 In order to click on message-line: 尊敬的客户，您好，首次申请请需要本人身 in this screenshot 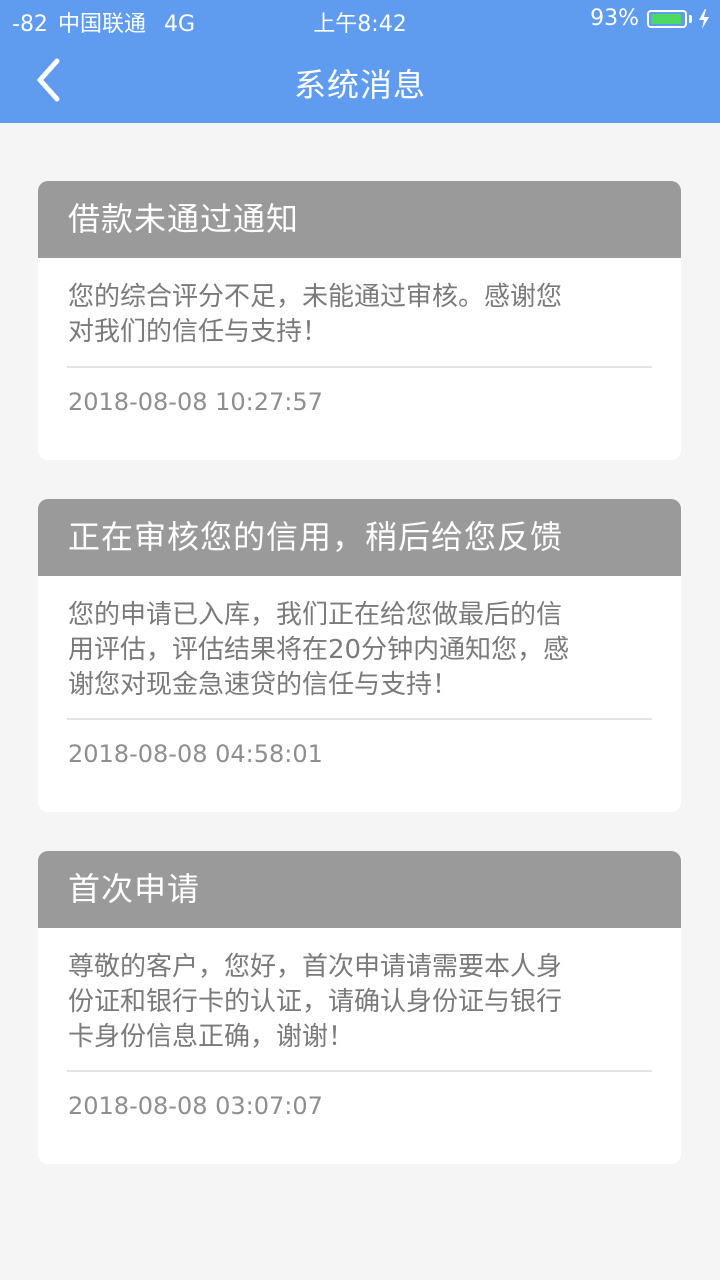, I will do `click(315, 967)`.